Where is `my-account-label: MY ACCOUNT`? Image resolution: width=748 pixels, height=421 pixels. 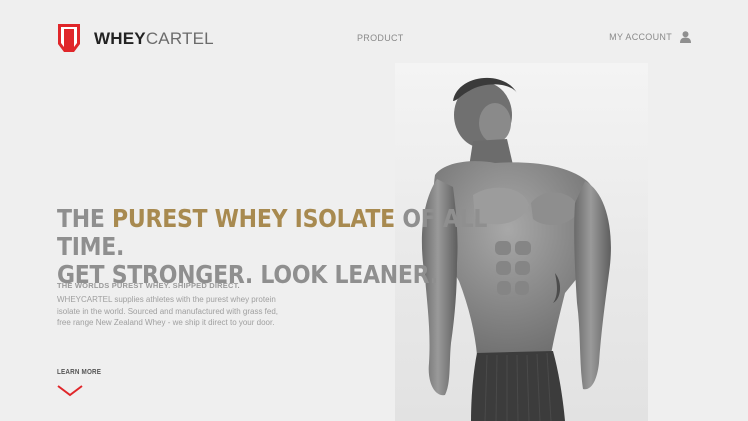 my-account-label: MY ACCOUNT is located at coordinates (640, 37).